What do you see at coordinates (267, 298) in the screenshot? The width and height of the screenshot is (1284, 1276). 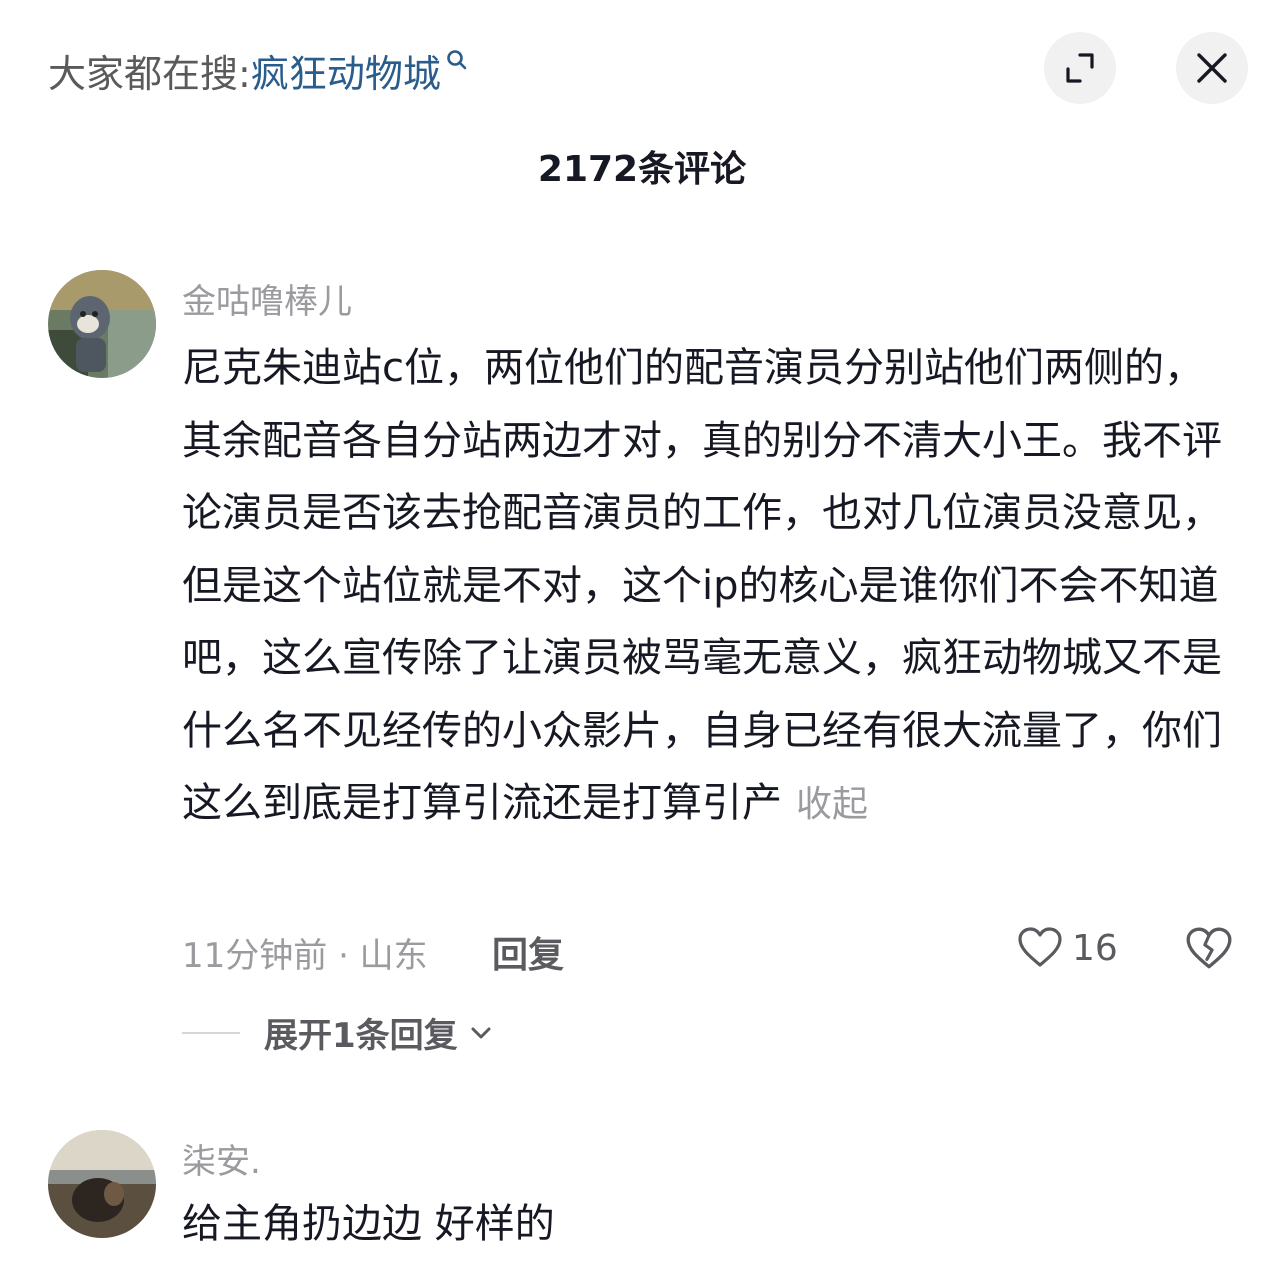 I see `comment-username: 金咕噜棒儿` at bounding box center [267, 298].